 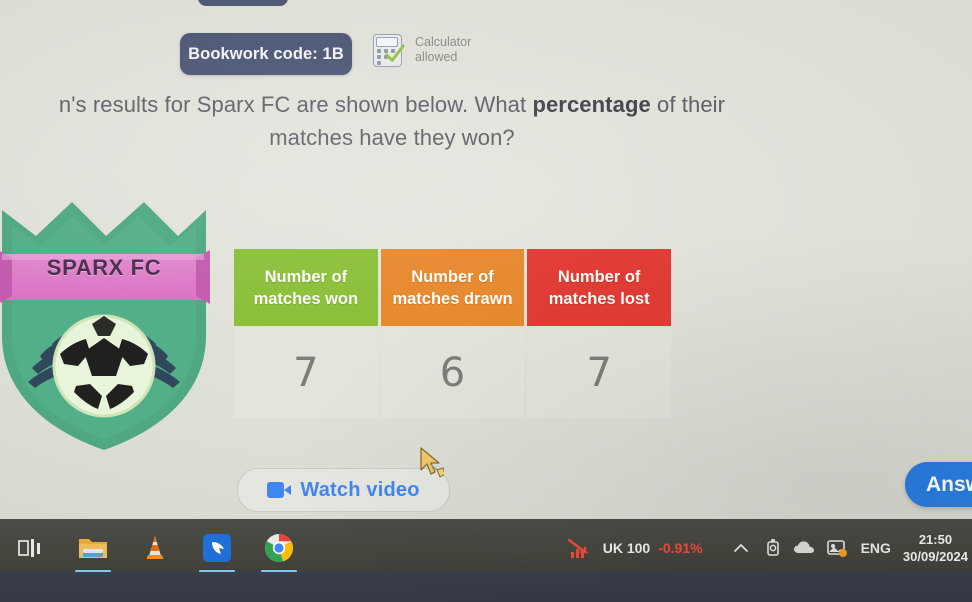 I want to click on value-matches-drawn: 6, so click(x=452, y=373).